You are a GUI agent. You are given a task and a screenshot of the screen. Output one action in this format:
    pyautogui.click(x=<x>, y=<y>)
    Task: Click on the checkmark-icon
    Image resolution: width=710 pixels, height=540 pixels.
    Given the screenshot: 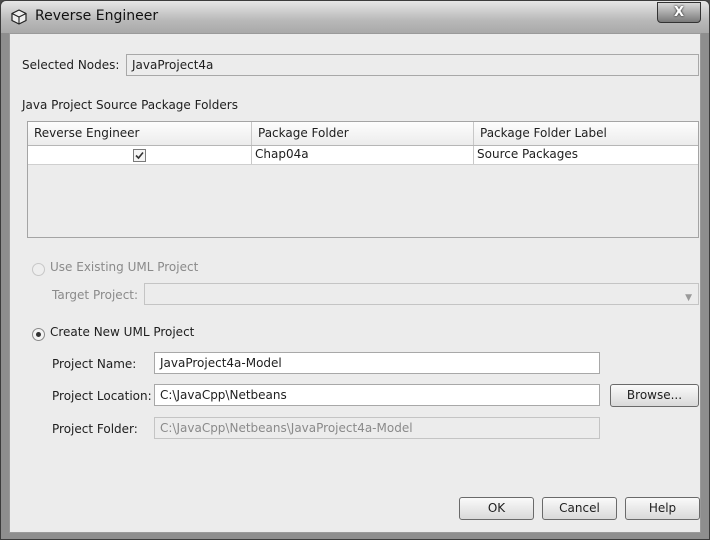 What is the action you would take?
    pyautogui.click(x=139, y=155)
    